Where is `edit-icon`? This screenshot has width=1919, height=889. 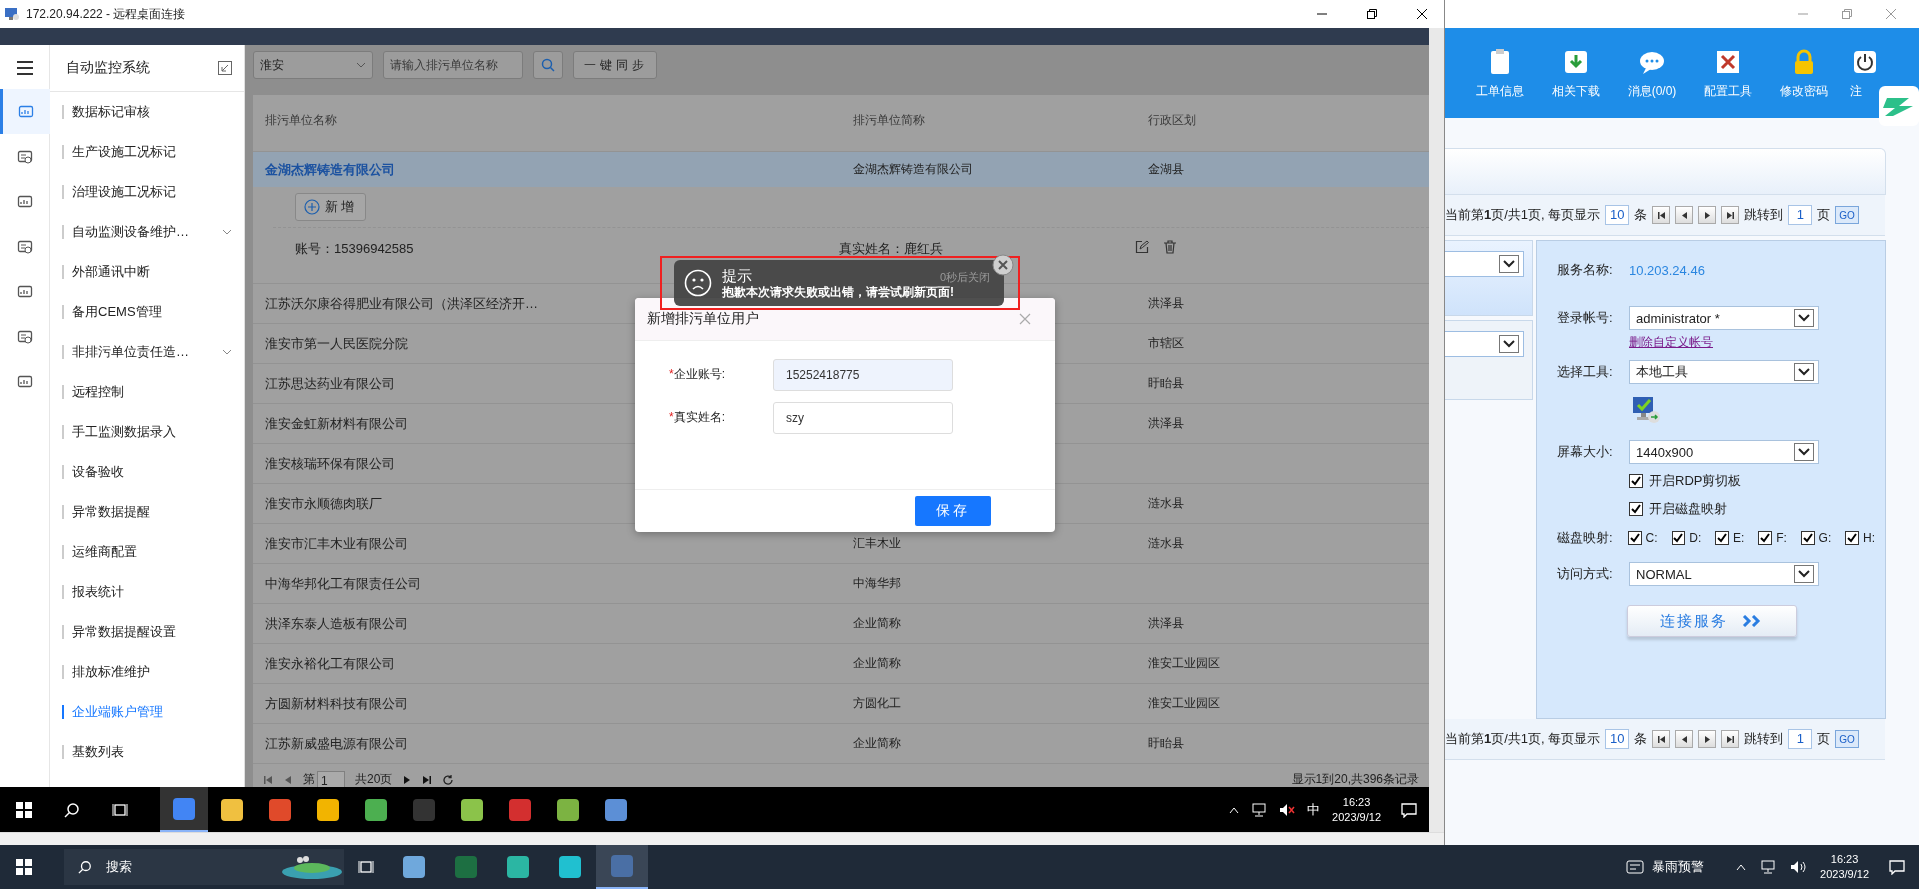
edit-icon is located at coordinates (1142, 247).